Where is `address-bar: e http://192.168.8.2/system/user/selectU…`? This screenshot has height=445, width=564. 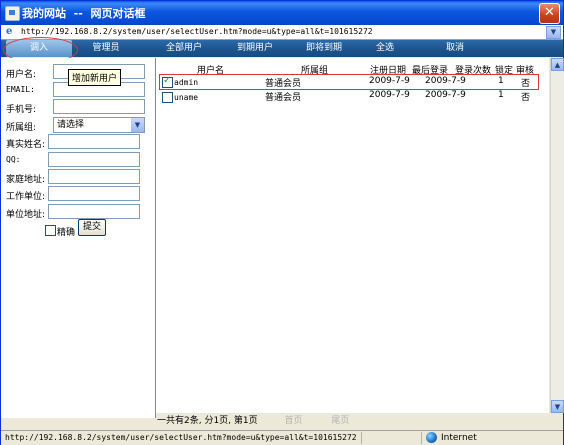 address-bar: e http://192.168.8.2/system/user/selectU… is located at coordinates (282, 32).